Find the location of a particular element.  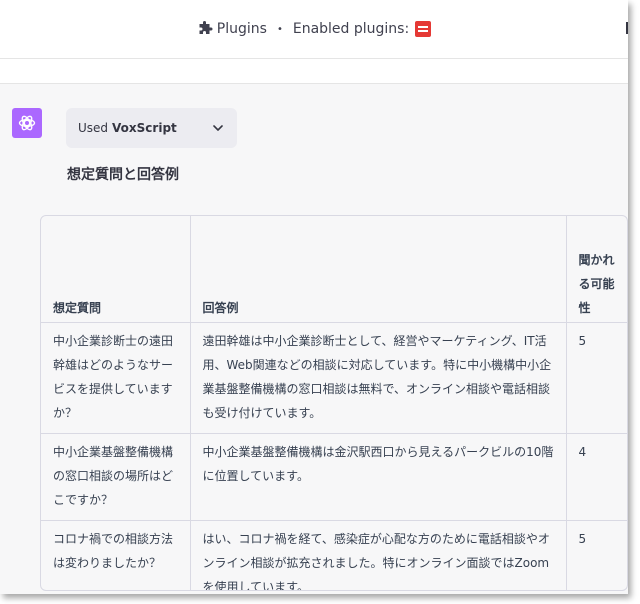

column-header-likelihood: 聞かれる可能性 is located at coordinates (596, 269).